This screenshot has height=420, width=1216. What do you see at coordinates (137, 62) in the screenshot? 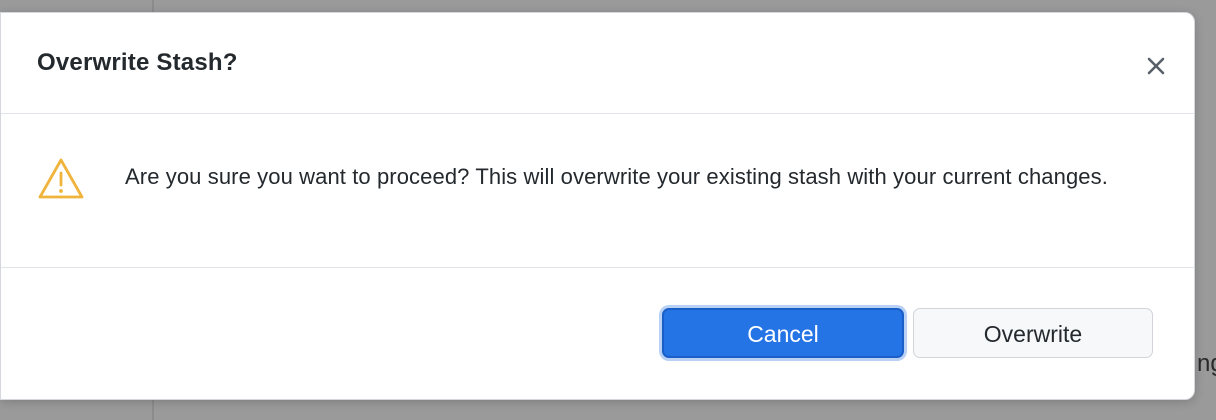
I see `dialog-title: Overwrite Stash?` at bounding box center [137, 62].